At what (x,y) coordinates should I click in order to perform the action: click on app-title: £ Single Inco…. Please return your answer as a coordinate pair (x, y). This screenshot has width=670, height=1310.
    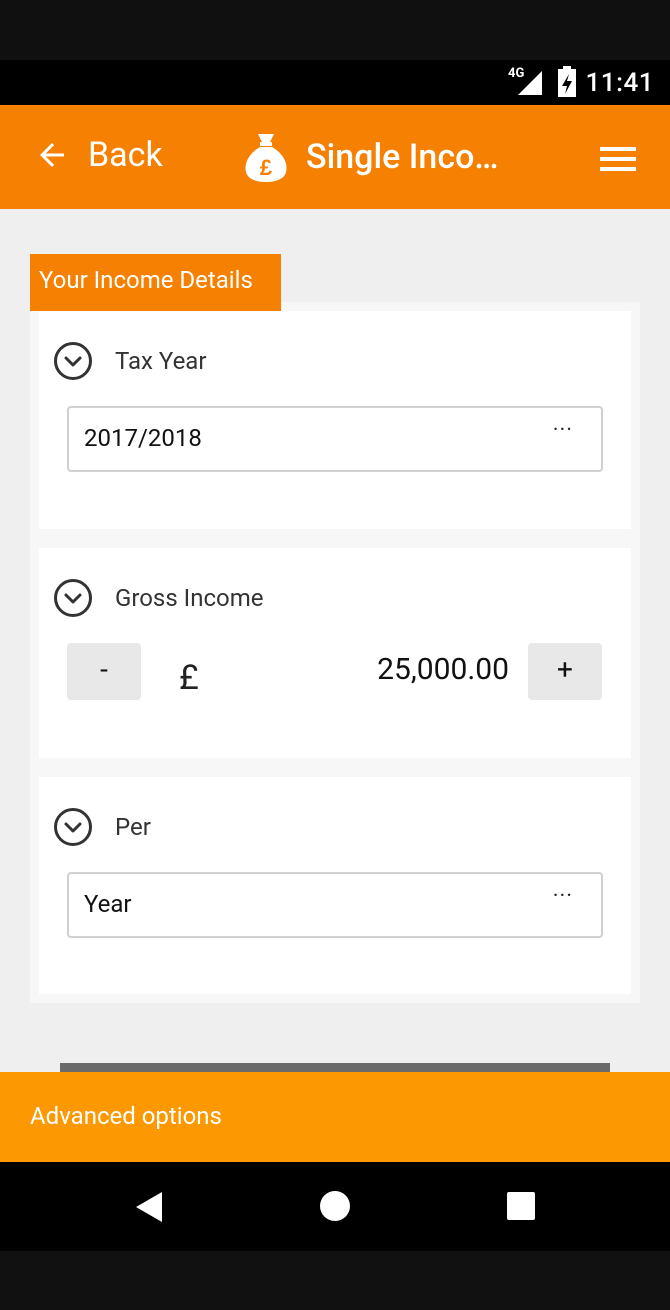
    Looking at the image, I should click on (371, 157).